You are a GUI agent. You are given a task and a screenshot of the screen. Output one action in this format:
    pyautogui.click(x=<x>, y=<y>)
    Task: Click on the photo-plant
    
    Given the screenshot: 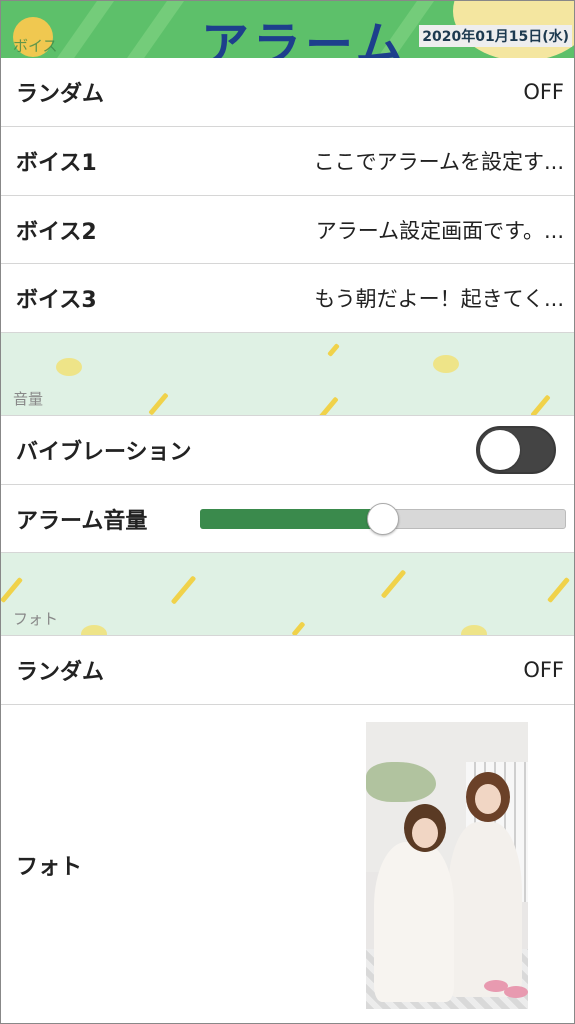 What is the action you would take?
    pyautogui.click(x=401, y=782)
    